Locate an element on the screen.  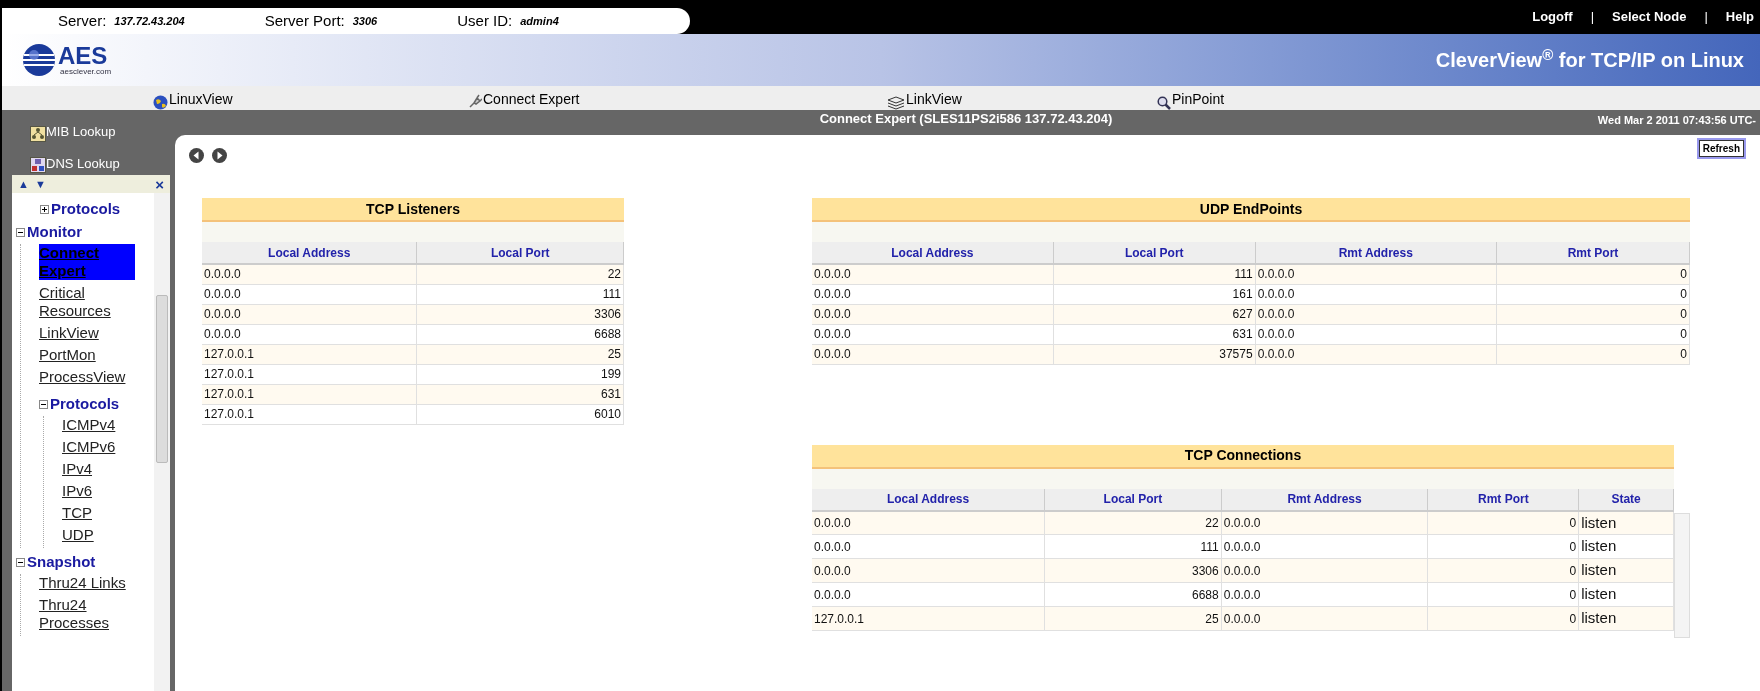
table-title: TCP Connections is located at coordinates (1243, 456).